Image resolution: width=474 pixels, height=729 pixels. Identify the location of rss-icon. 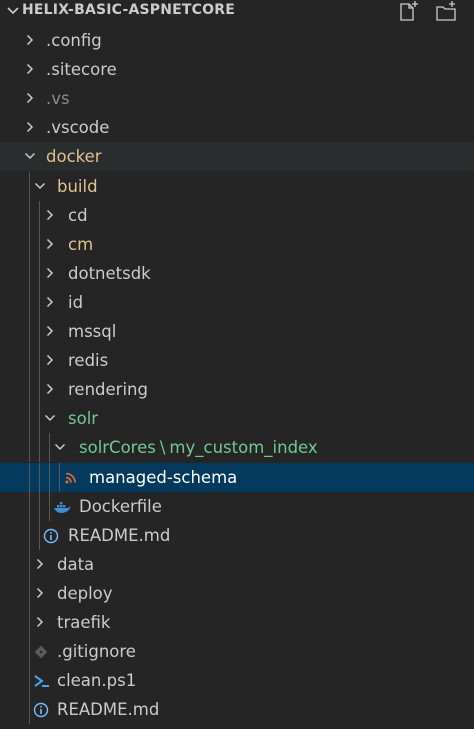
(70, 477).